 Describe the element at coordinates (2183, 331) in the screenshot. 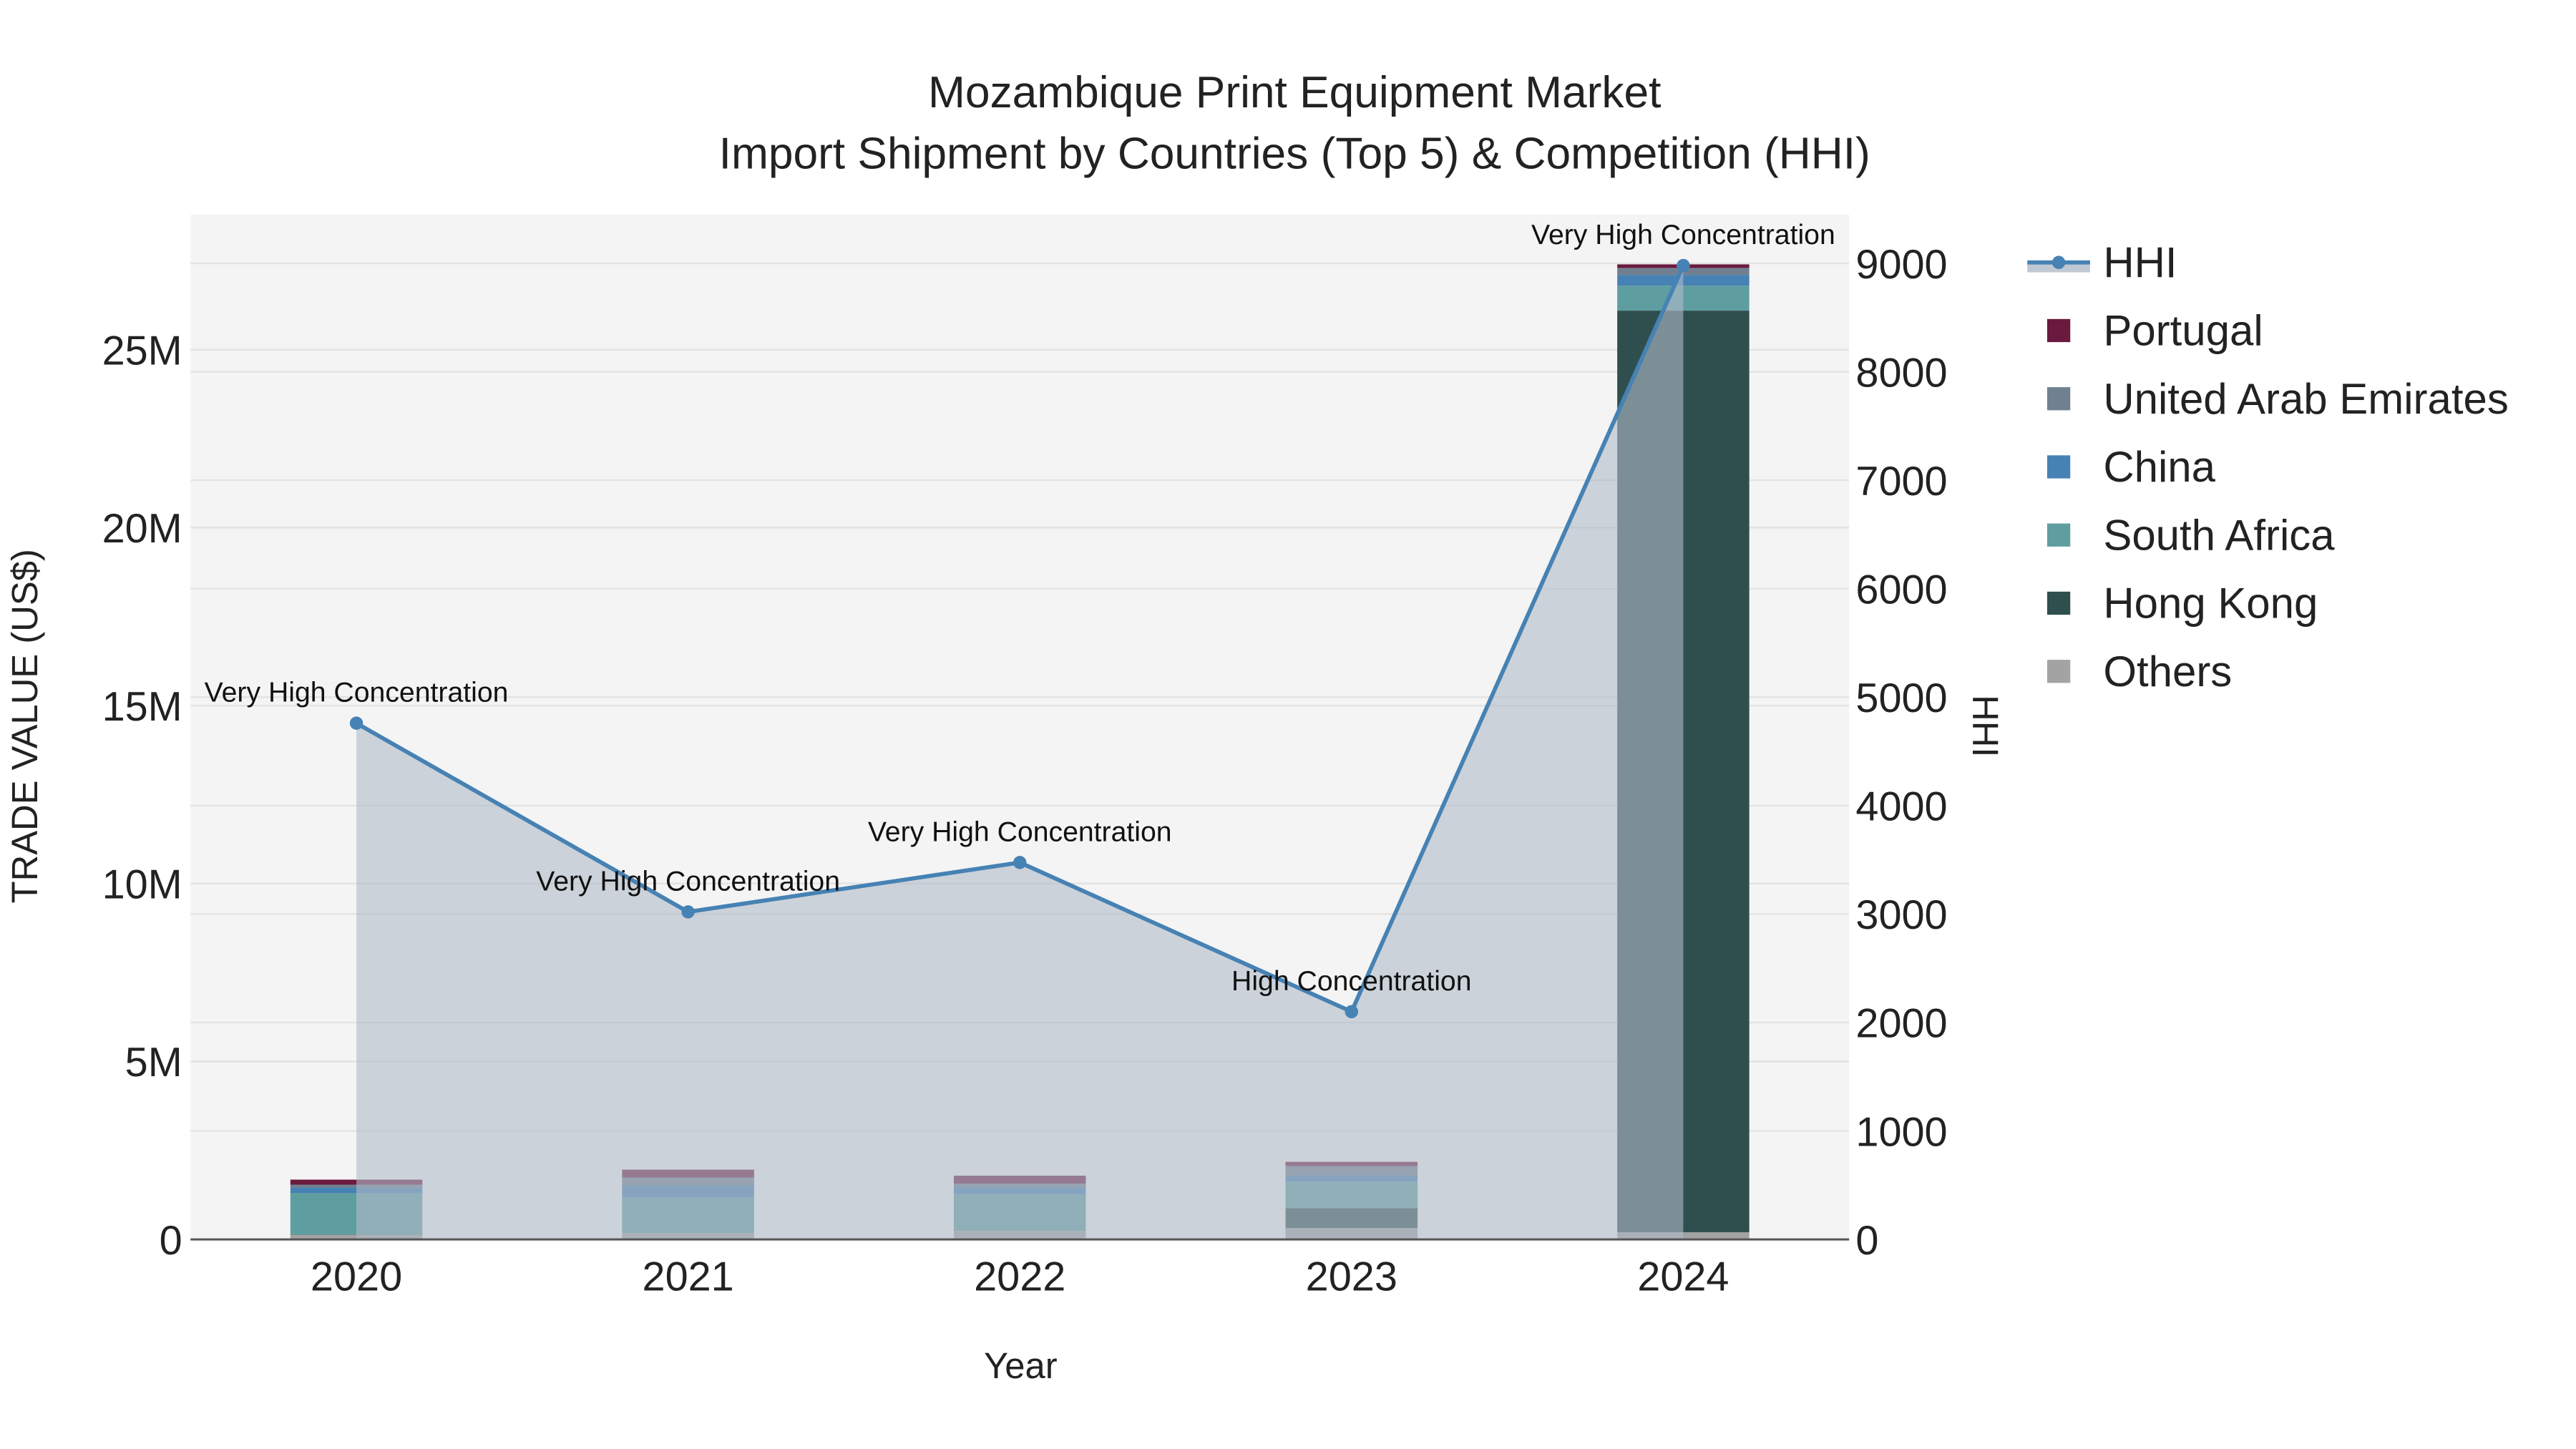

I see `legend-label-portugal: Portugal` at that location.